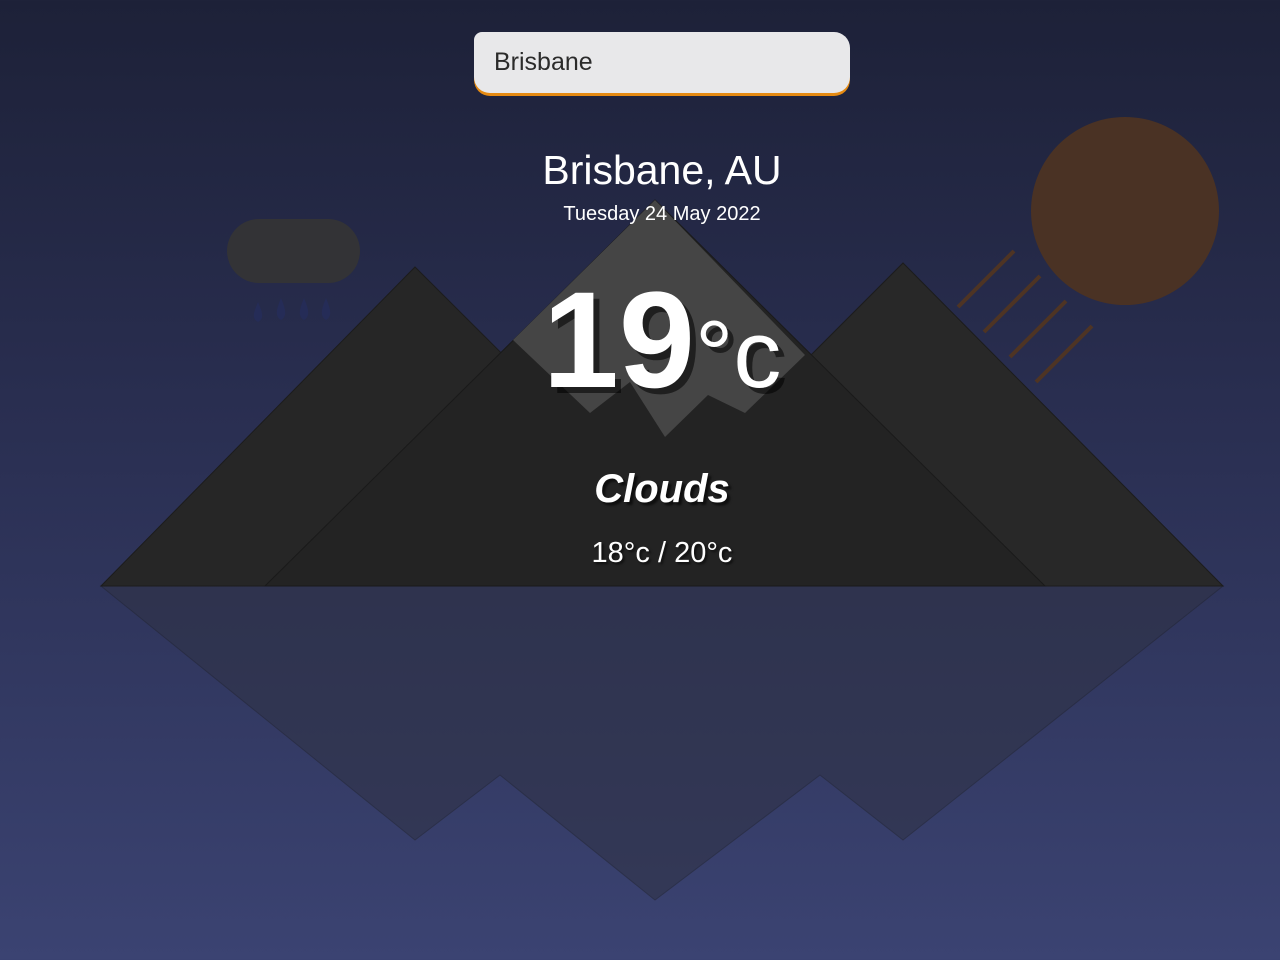  Describe the element at coordinates (618, 340) in the screenshot. I see `temperature-value: 19` at that location.